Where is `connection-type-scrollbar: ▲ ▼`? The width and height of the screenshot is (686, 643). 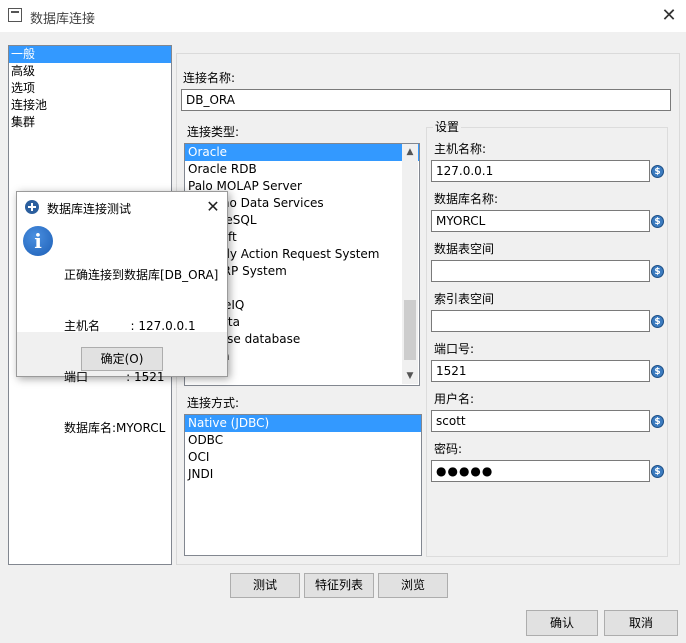
connection-type-scrollbar: ▲ ▼ is located at coordinates (410, 264).